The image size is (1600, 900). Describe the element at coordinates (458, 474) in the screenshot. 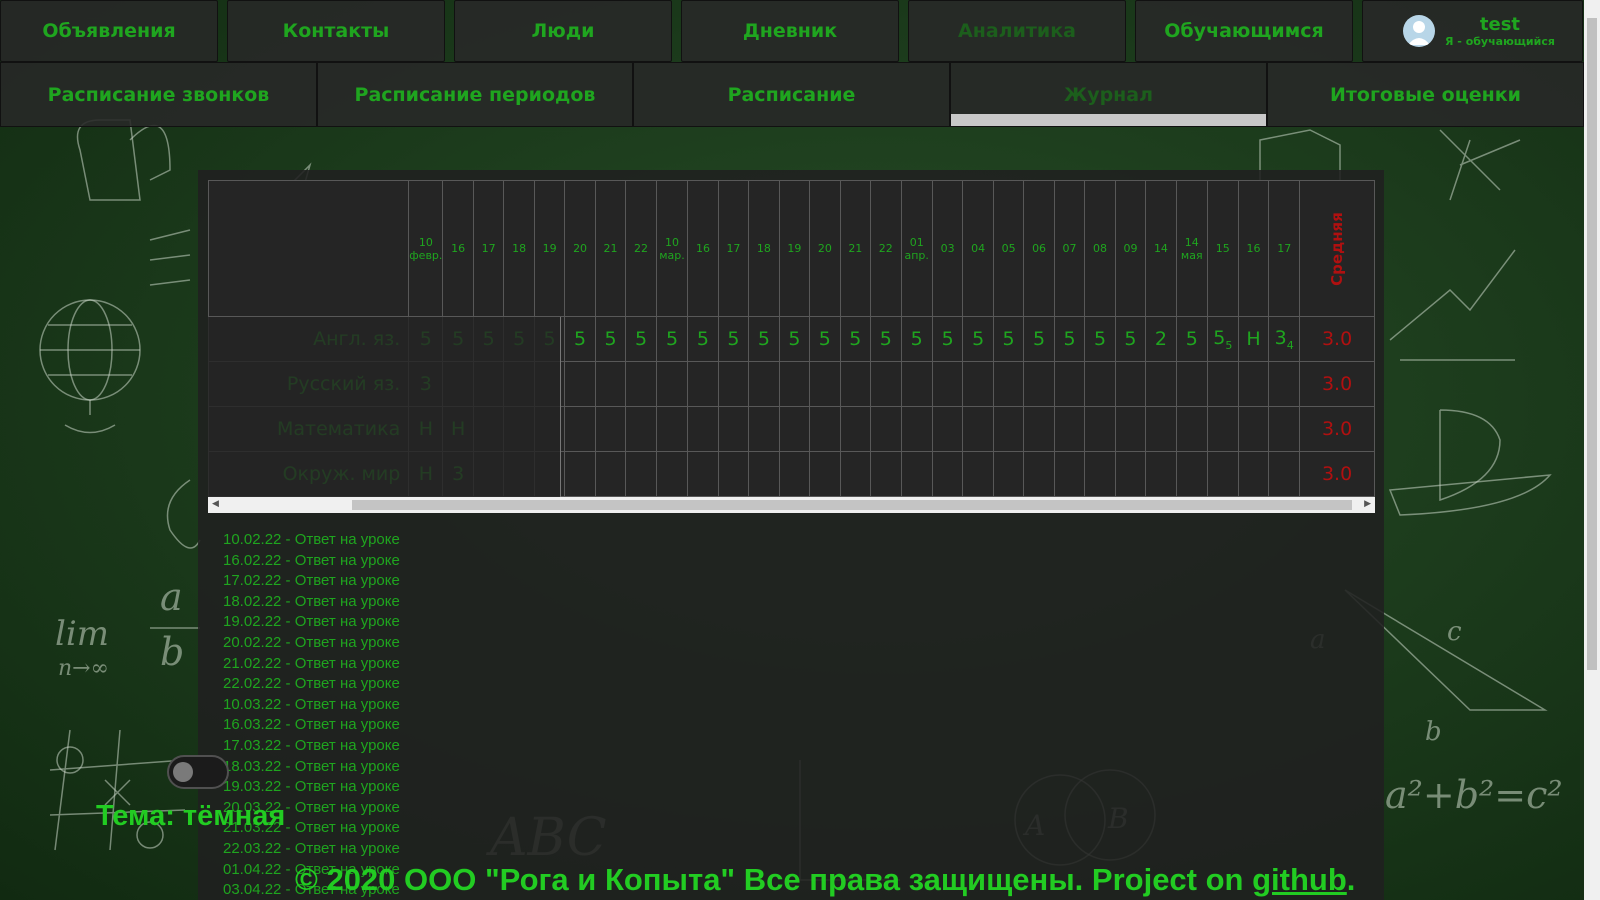

I see `mark-cell: 3` at that location.